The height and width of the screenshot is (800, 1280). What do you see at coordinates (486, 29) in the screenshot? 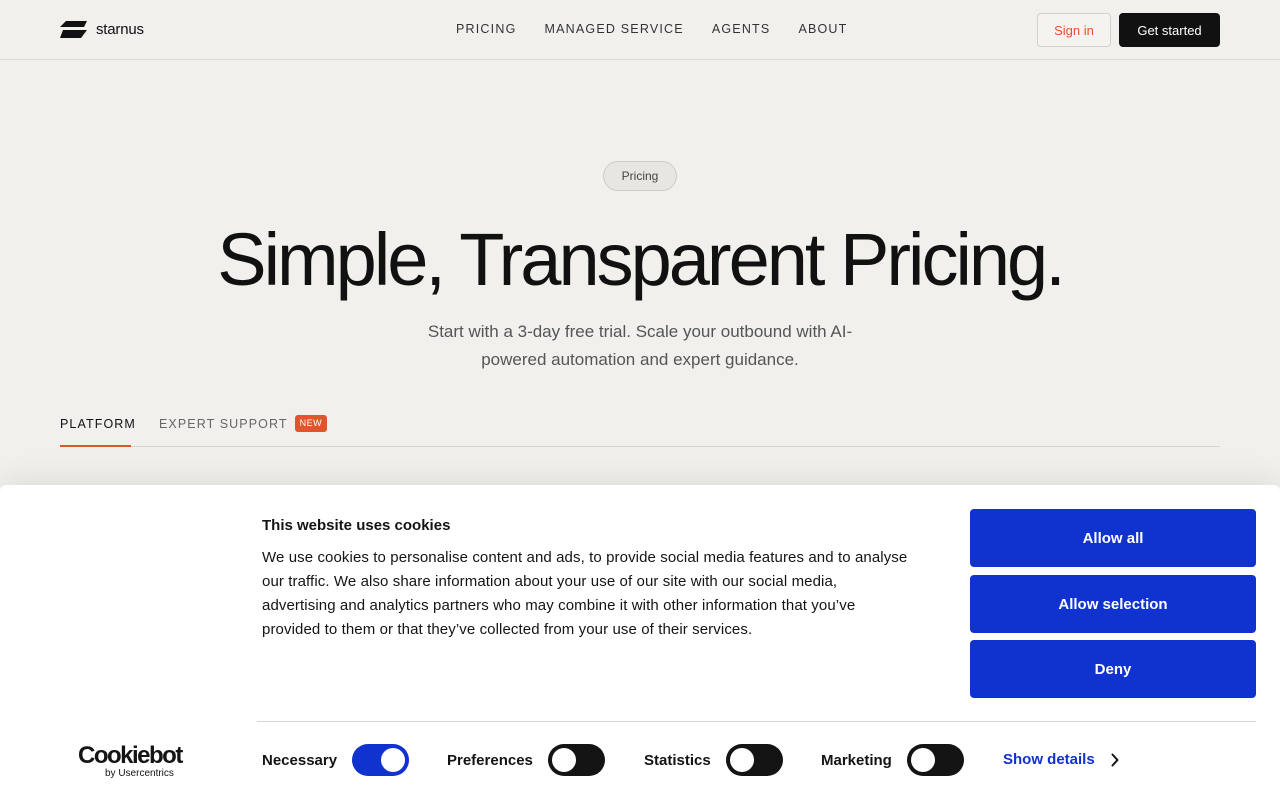
I see `nav-pricing: PRICING` at bounding box center [486, 29].